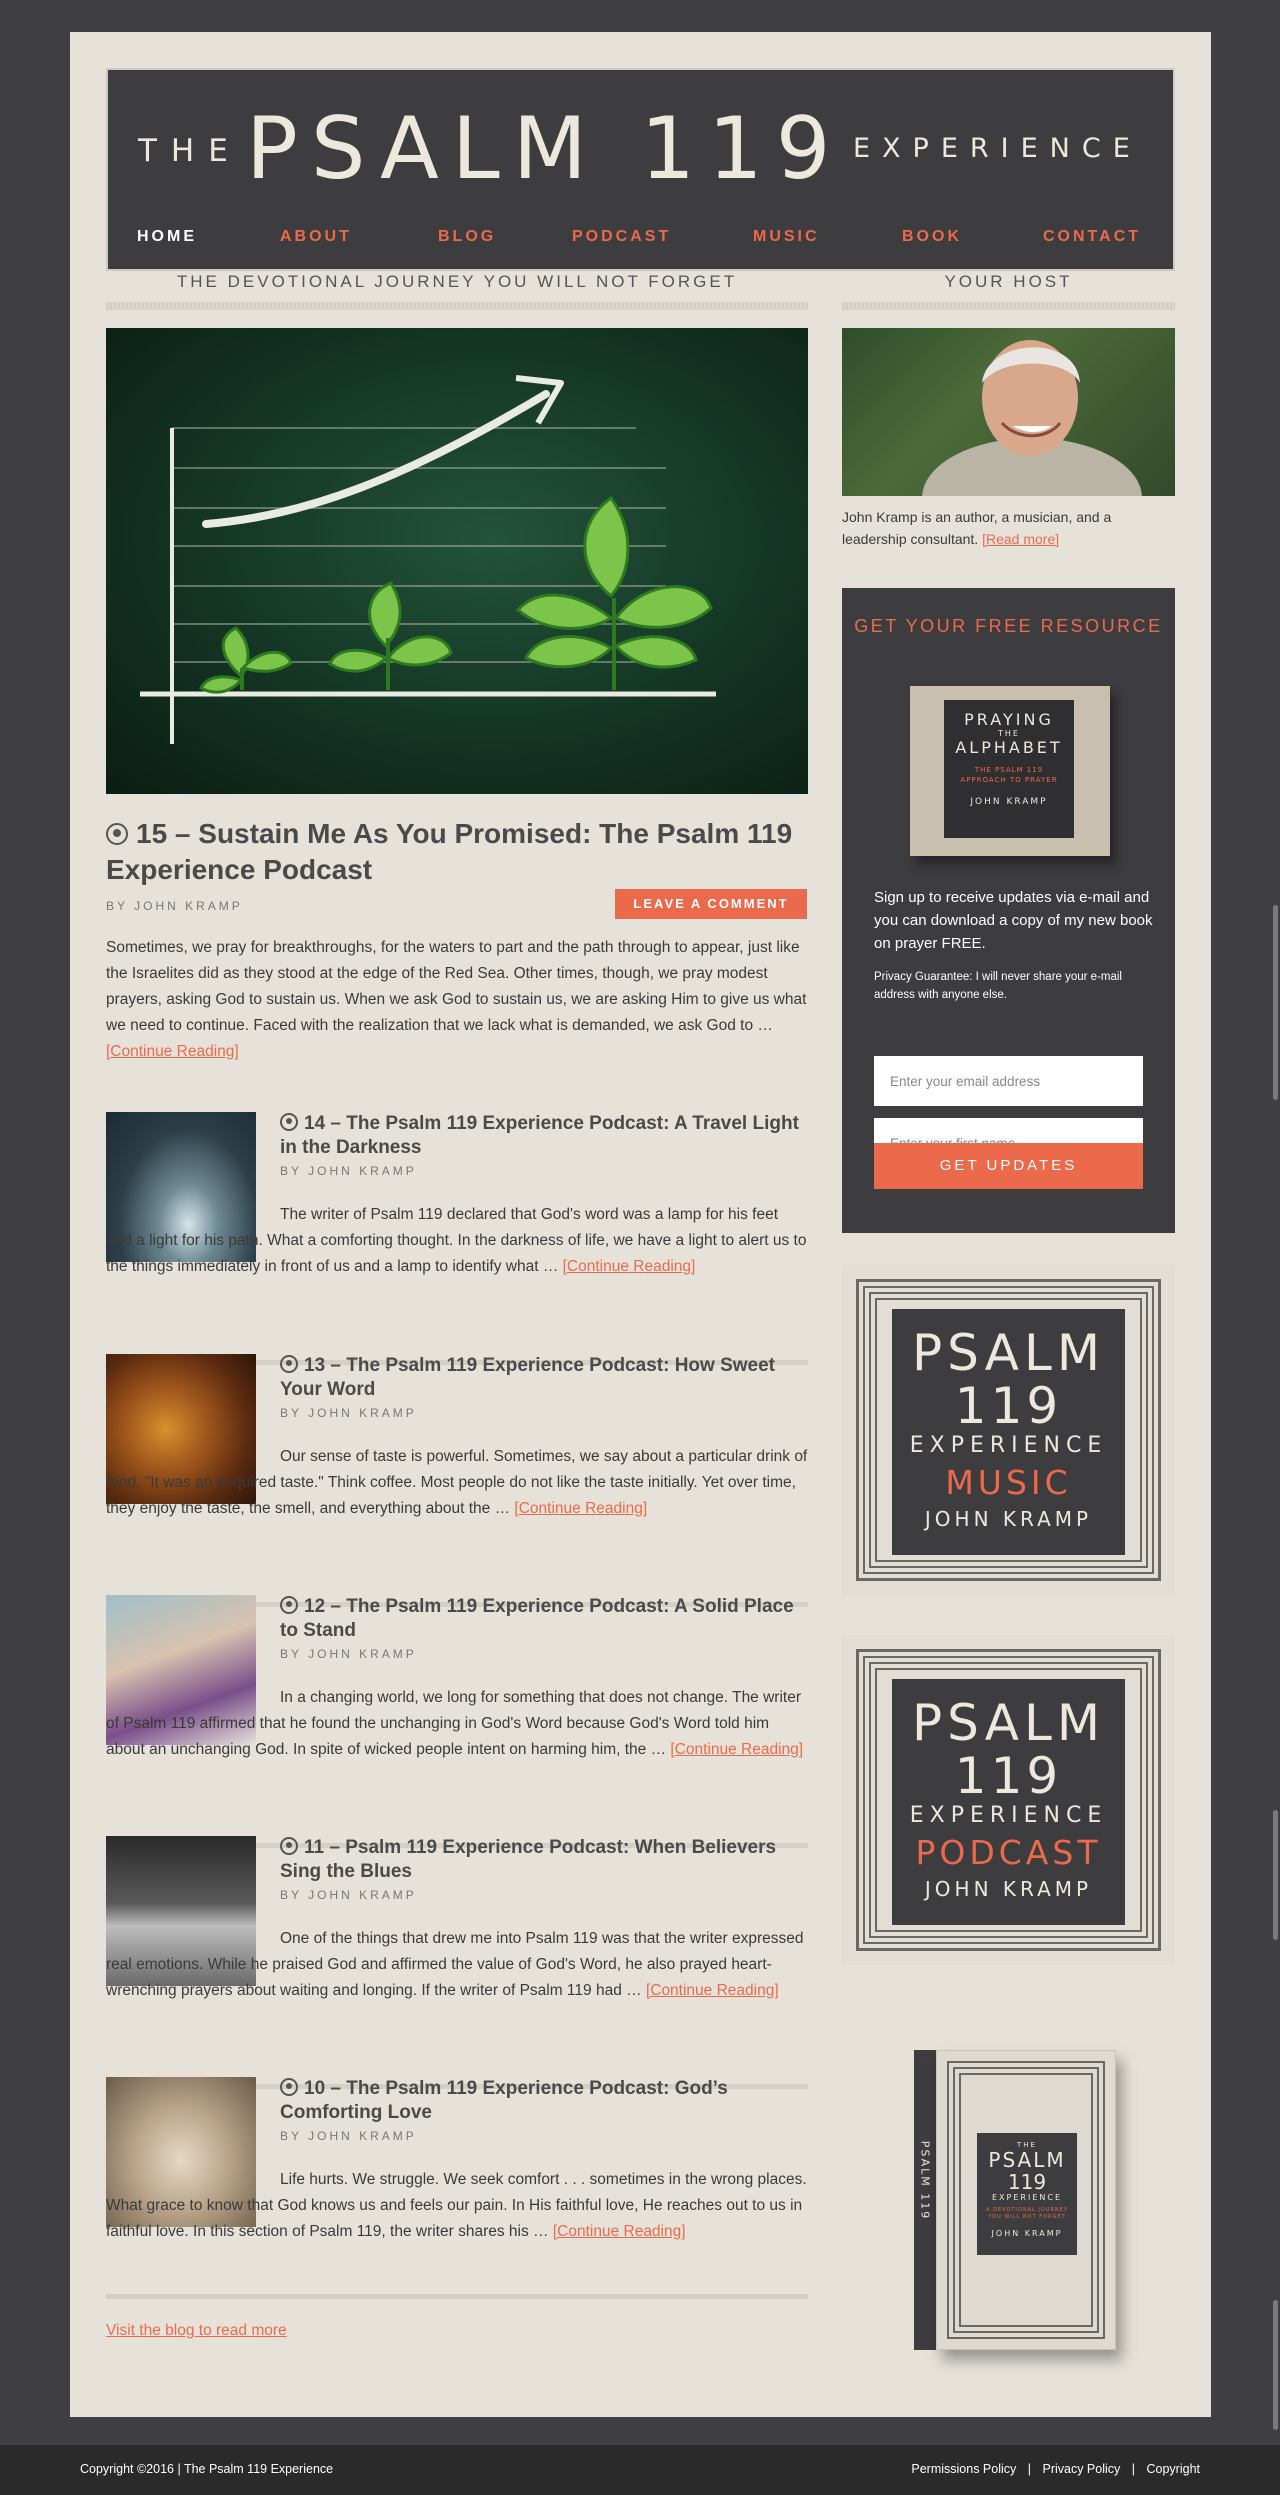  What do you see at coordinates (1008, 281) in the screenshot?
I see `sidebar-heading: YOUR HOST` at bounding box center [1008, 281].